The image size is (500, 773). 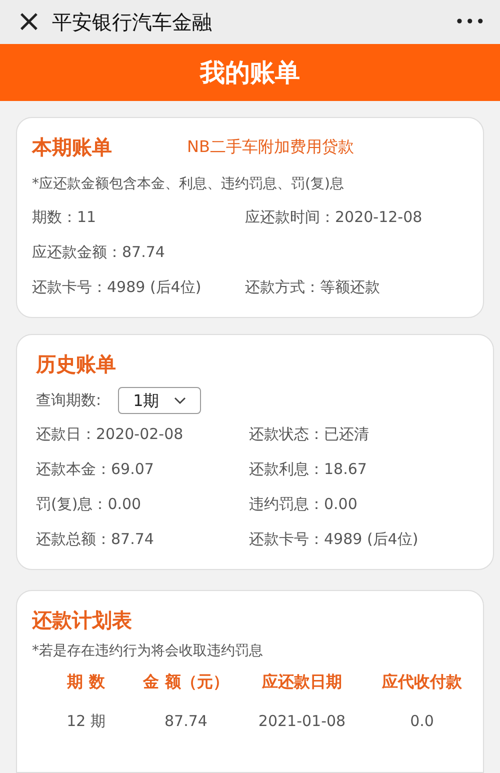 What do you see at coordinates (160, 400) in the screenshot?
I see `period-dropdown: 1期` at bounding box center [160, 400].